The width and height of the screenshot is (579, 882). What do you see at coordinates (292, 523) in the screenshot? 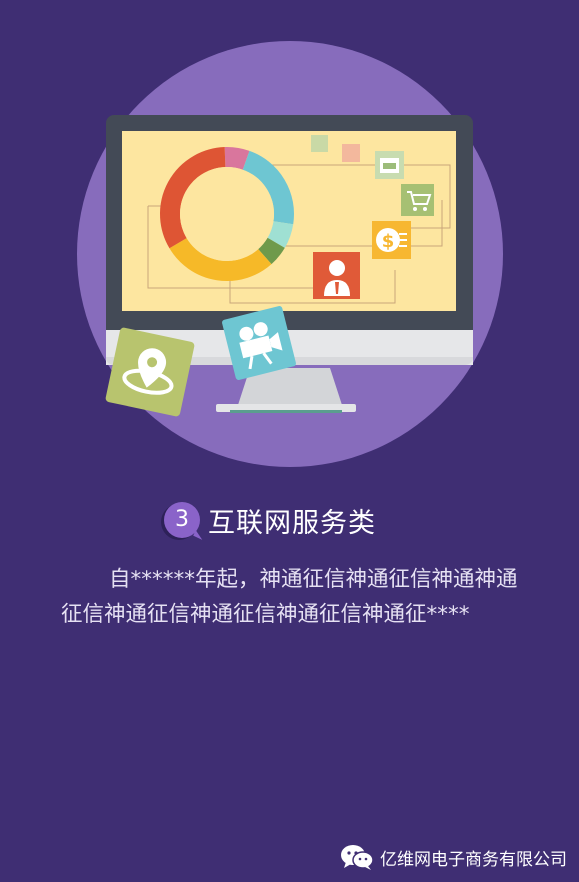
I see `section-title: 互联网服务类` at bounding box center [292, 523].